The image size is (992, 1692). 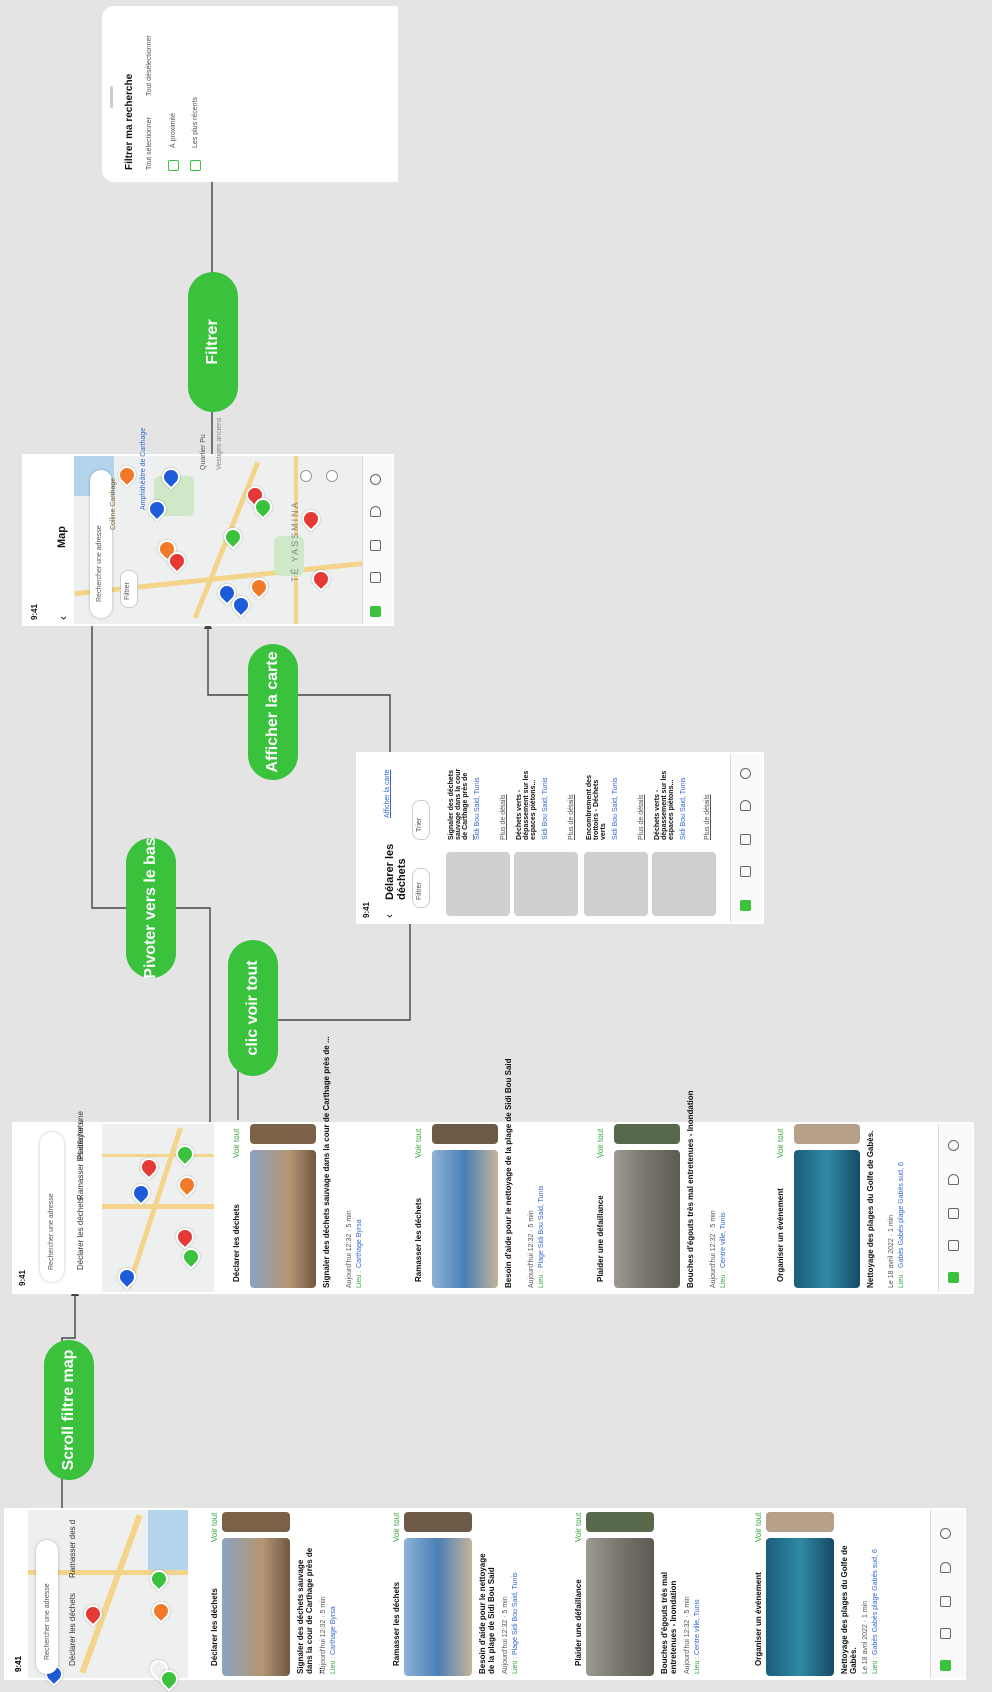 I want to click on list-item-lieu-4: Sidi Bou Said, Tunis, so click(x=683, y=808).